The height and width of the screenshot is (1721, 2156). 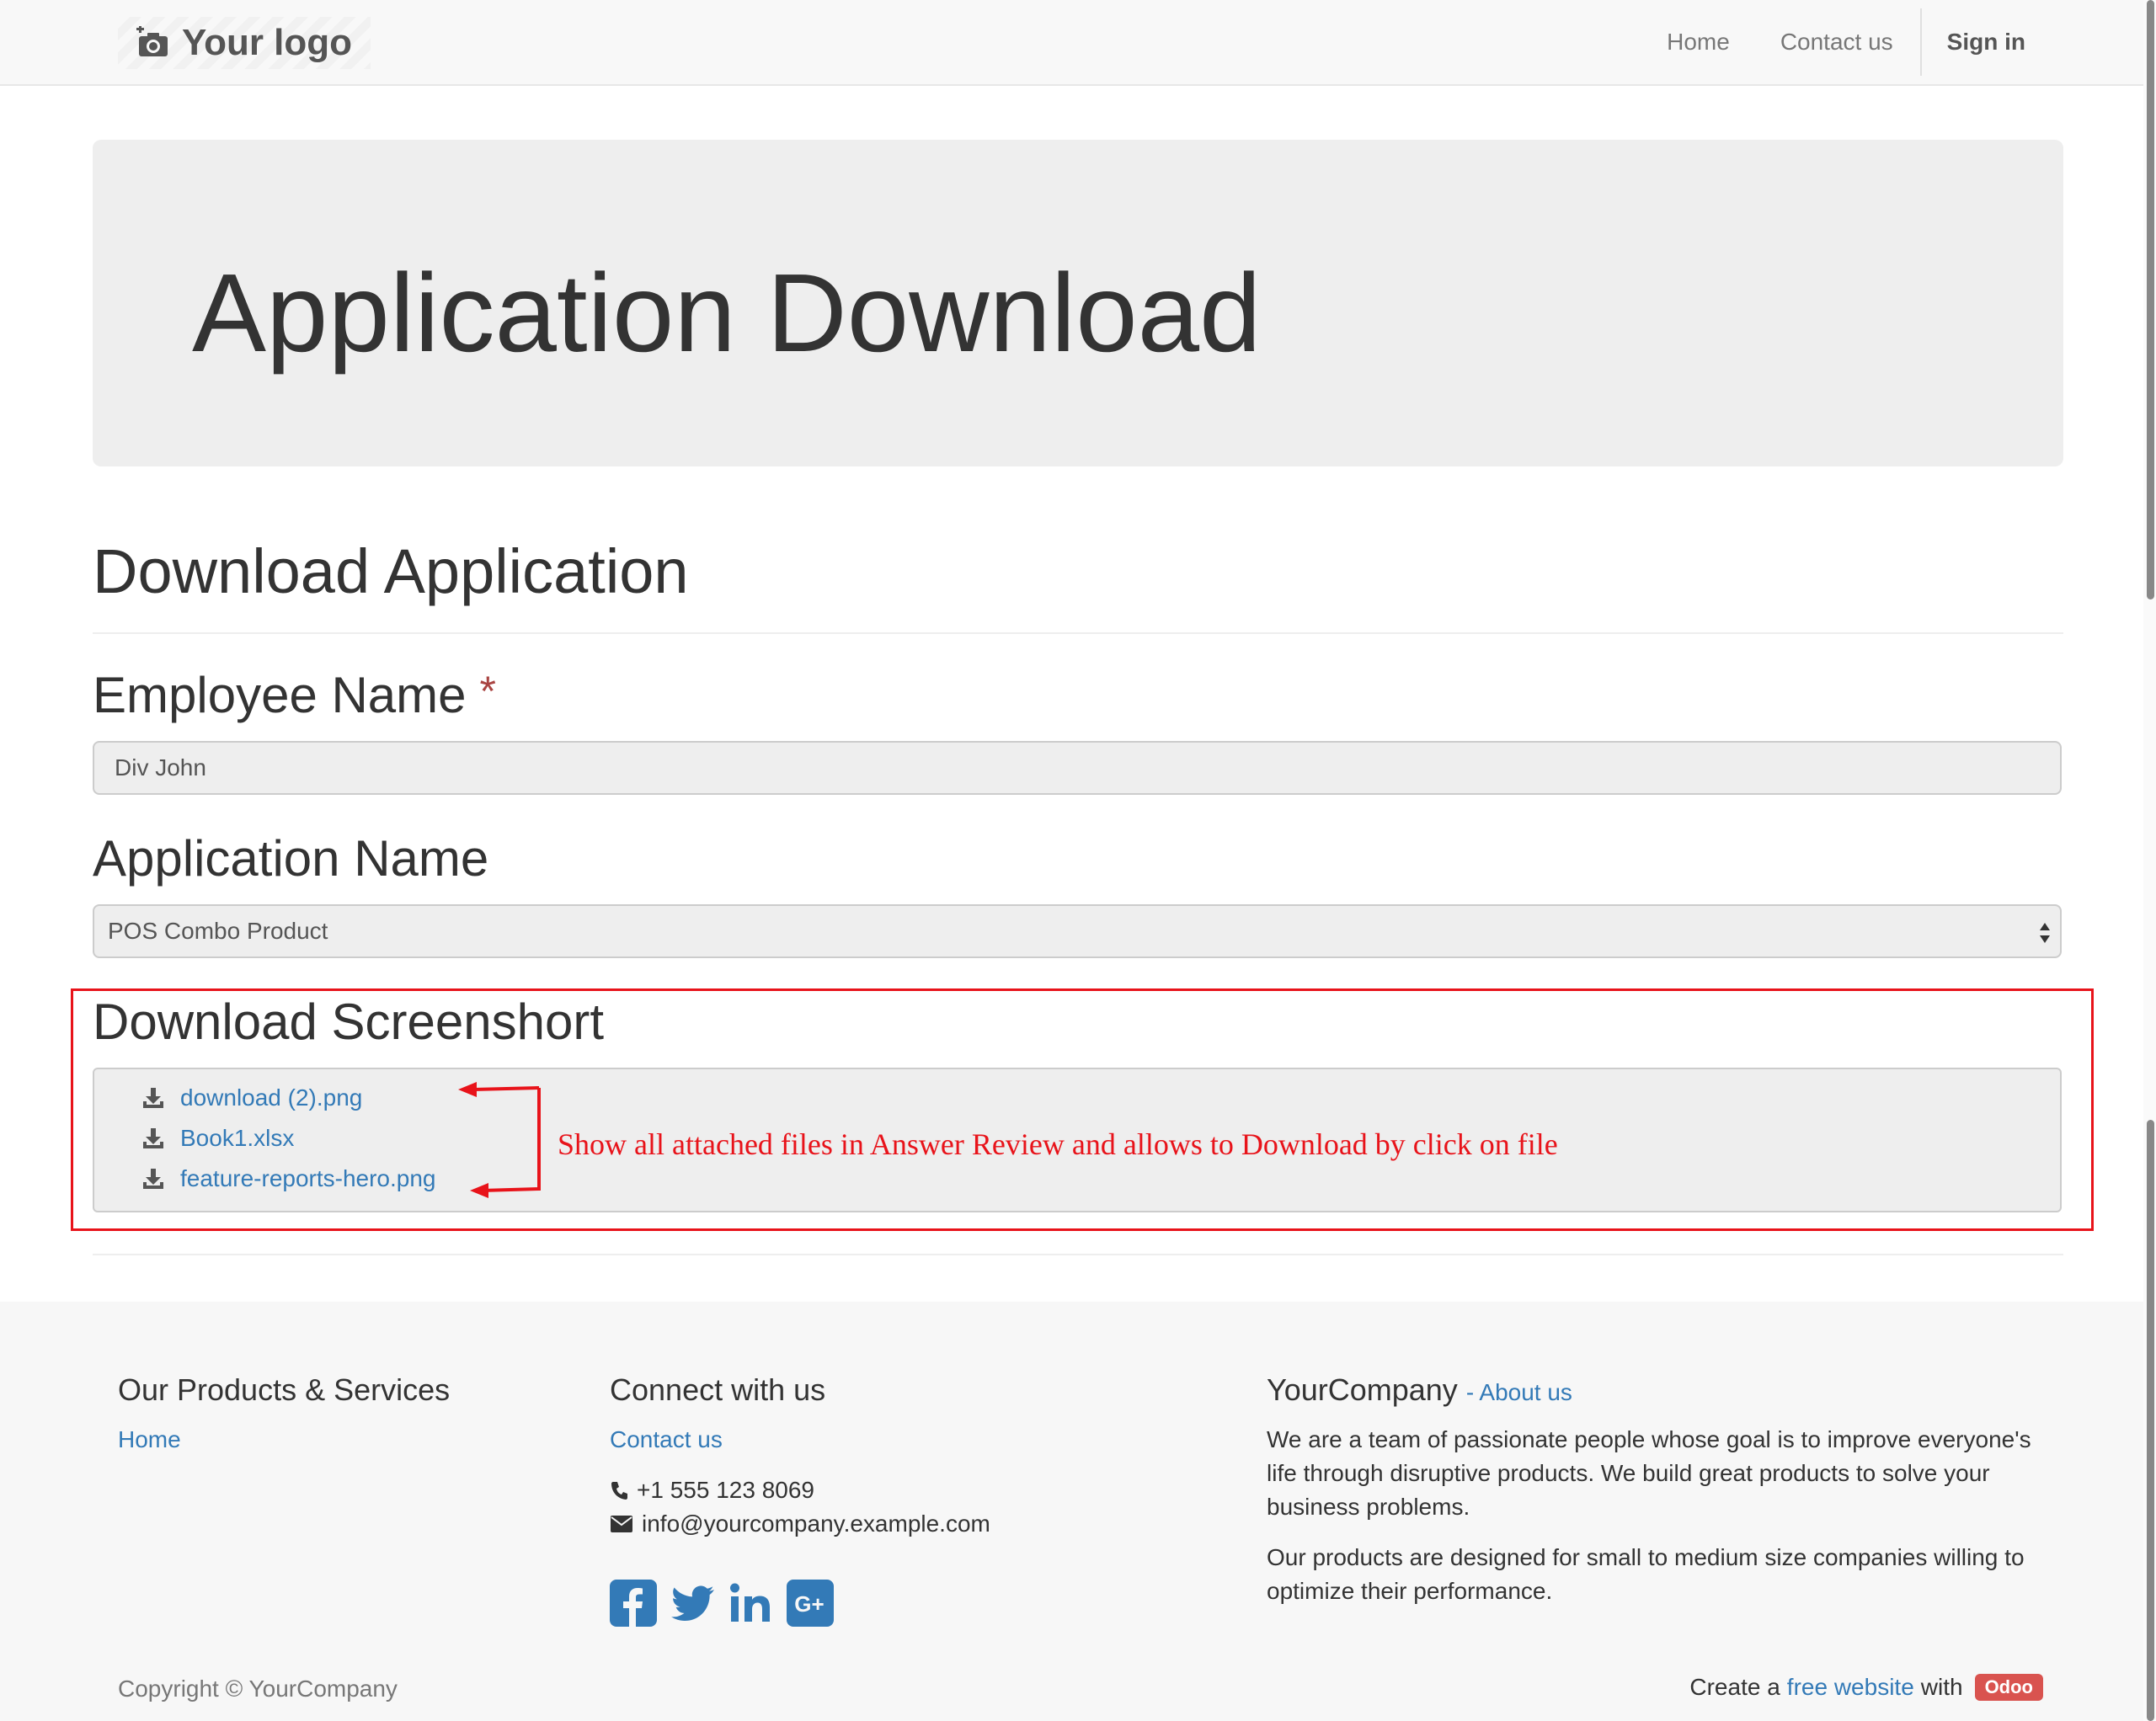 I want to click on phone-icon, so click(x=619, y=1491).